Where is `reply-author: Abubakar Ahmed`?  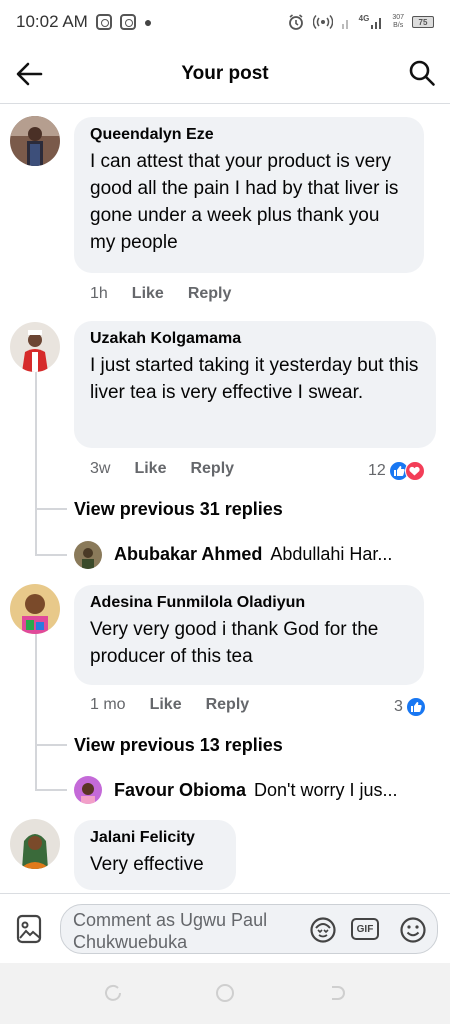 reply-author: Abubakar Ahmed is located at coordinates (188, 554).